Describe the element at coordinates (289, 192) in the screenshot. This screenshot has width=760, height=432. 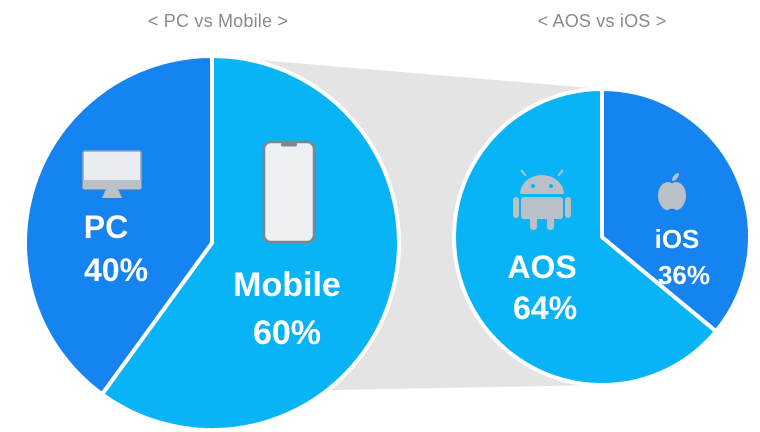
I see `smartphone-icon` at that location.